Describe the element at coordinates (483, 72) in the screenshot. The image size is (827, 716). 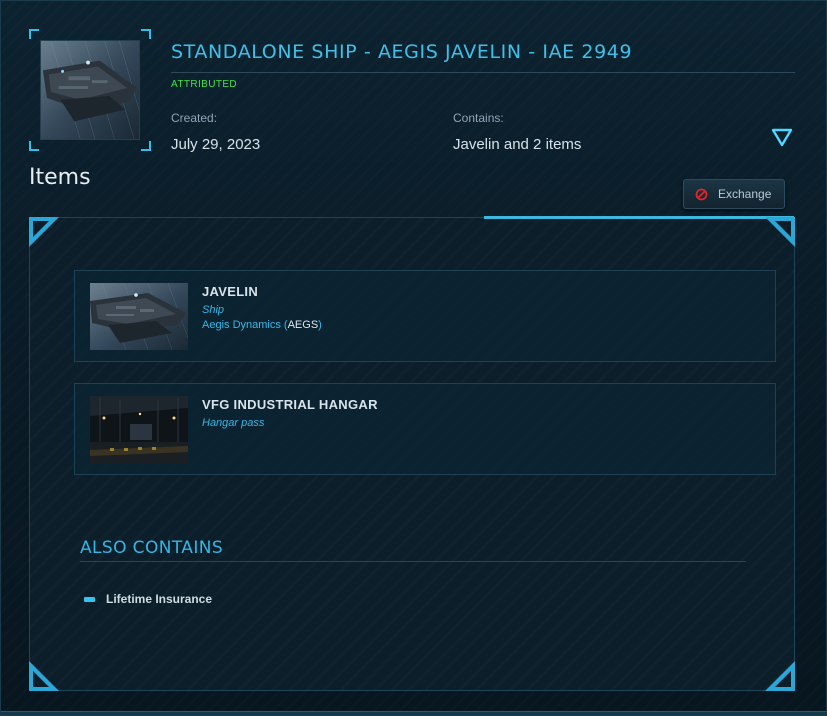
I see `title-divider` at that location.